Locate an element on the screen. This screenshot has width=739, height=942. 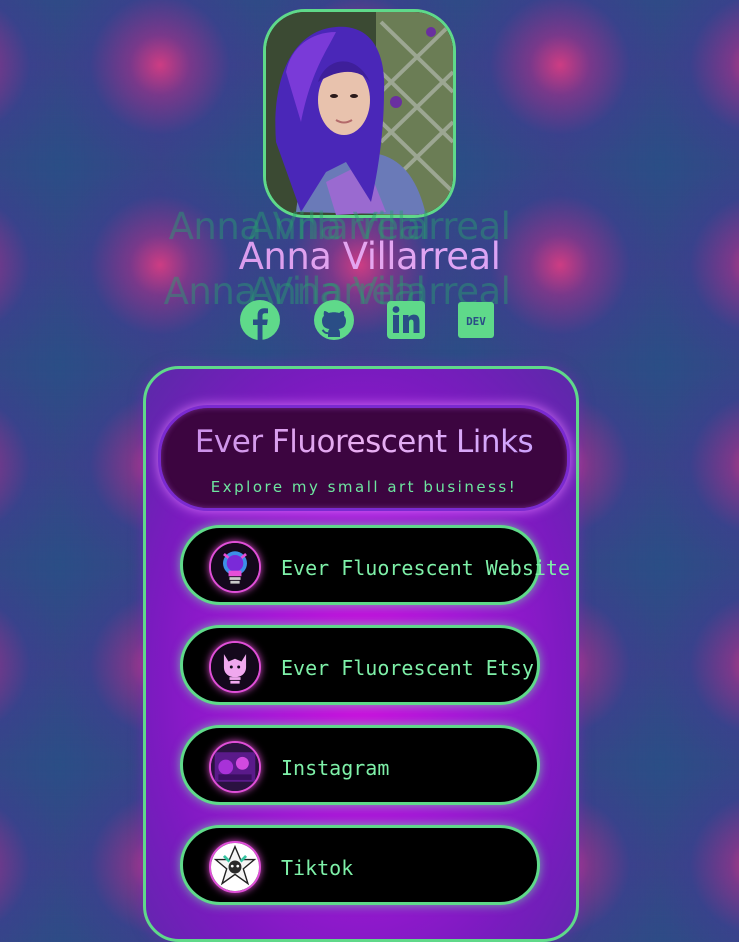
svg-text: DEV is located at coordinates (476, 321).